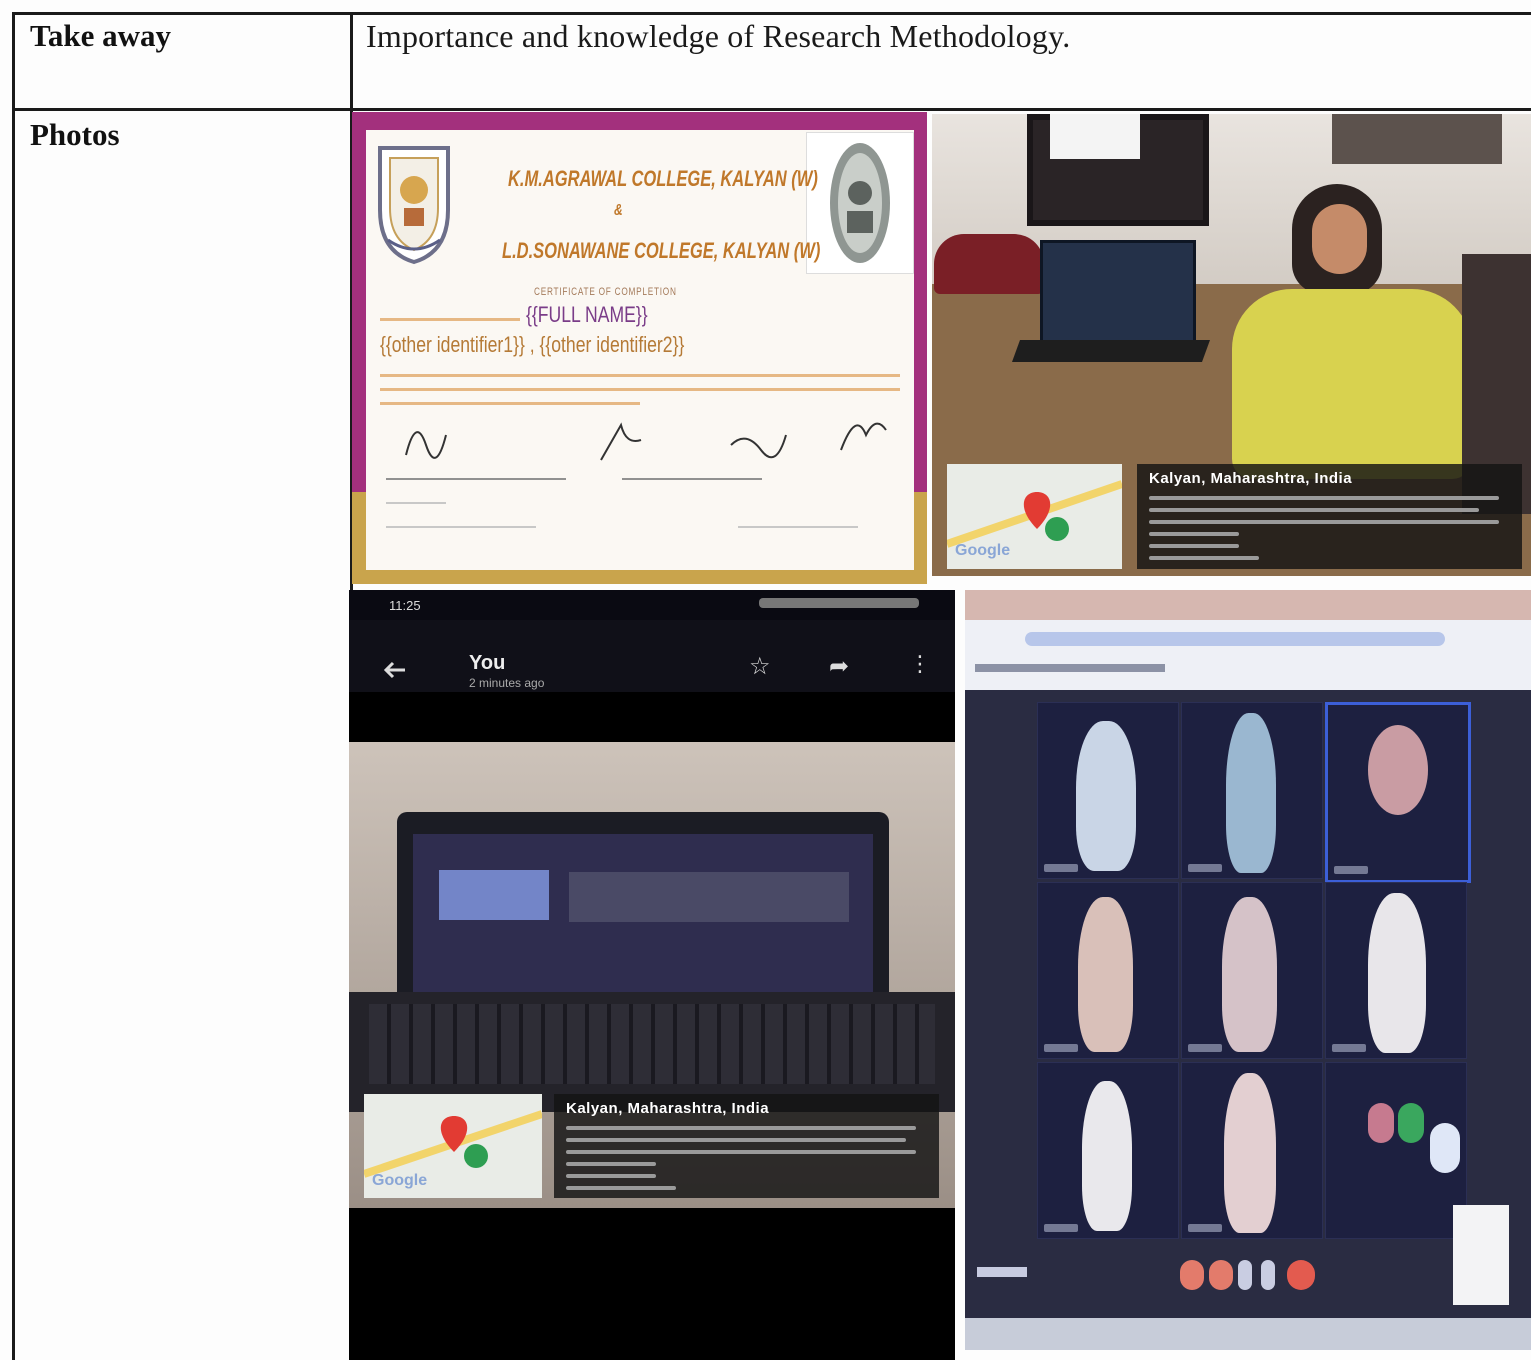 The image size is (1531, 1360). Describe the element at coordinates (100, 35) in the screenshot. I see `takeaway-label: Take away` at that location.